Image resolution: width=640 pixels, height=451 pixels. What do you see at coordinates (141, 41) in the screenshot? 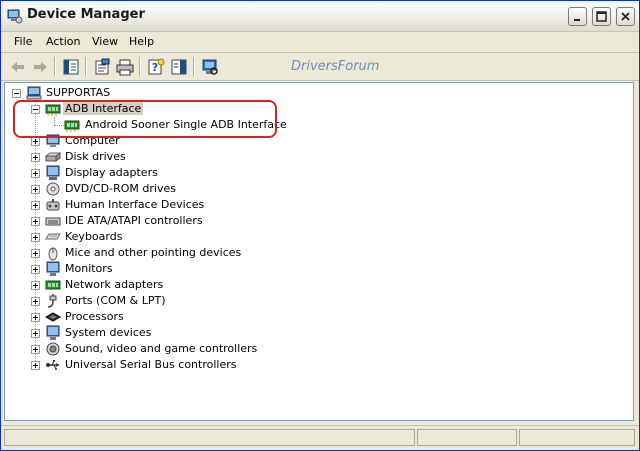
I see `menu-help: Help` at bounding box center [141, 41].